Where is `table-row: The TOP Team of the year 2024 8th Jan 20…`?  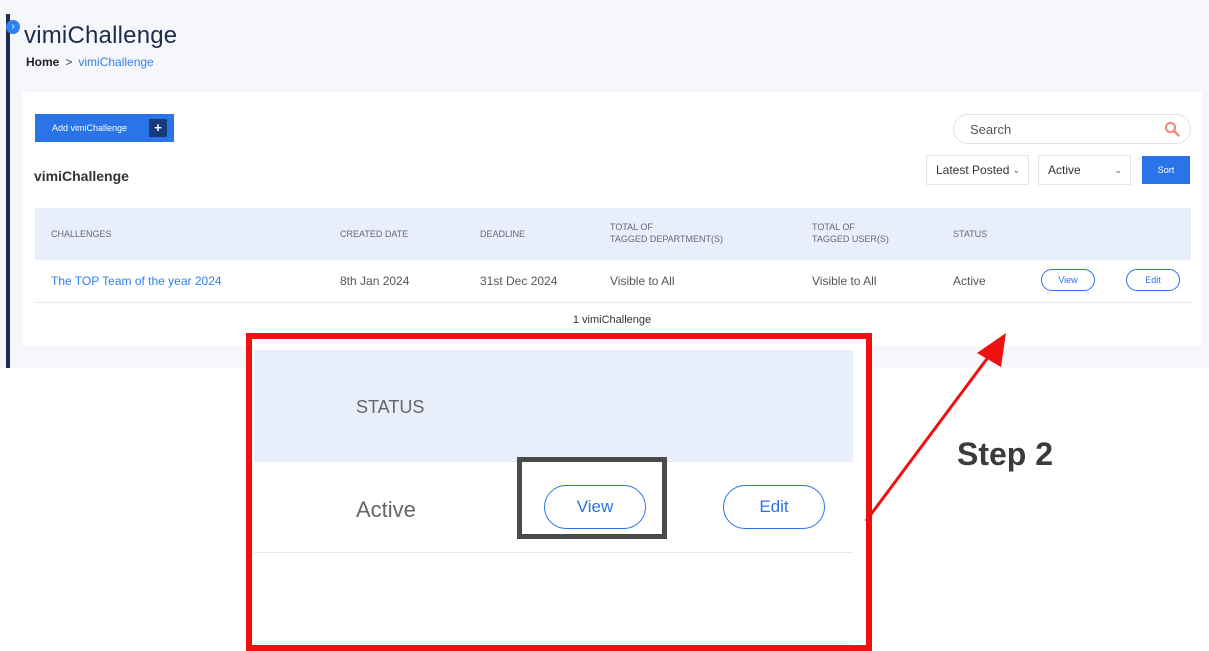 table-row: The TOP Team of the year 2024 8th Jan 20… is located at coordinates (613, 281).